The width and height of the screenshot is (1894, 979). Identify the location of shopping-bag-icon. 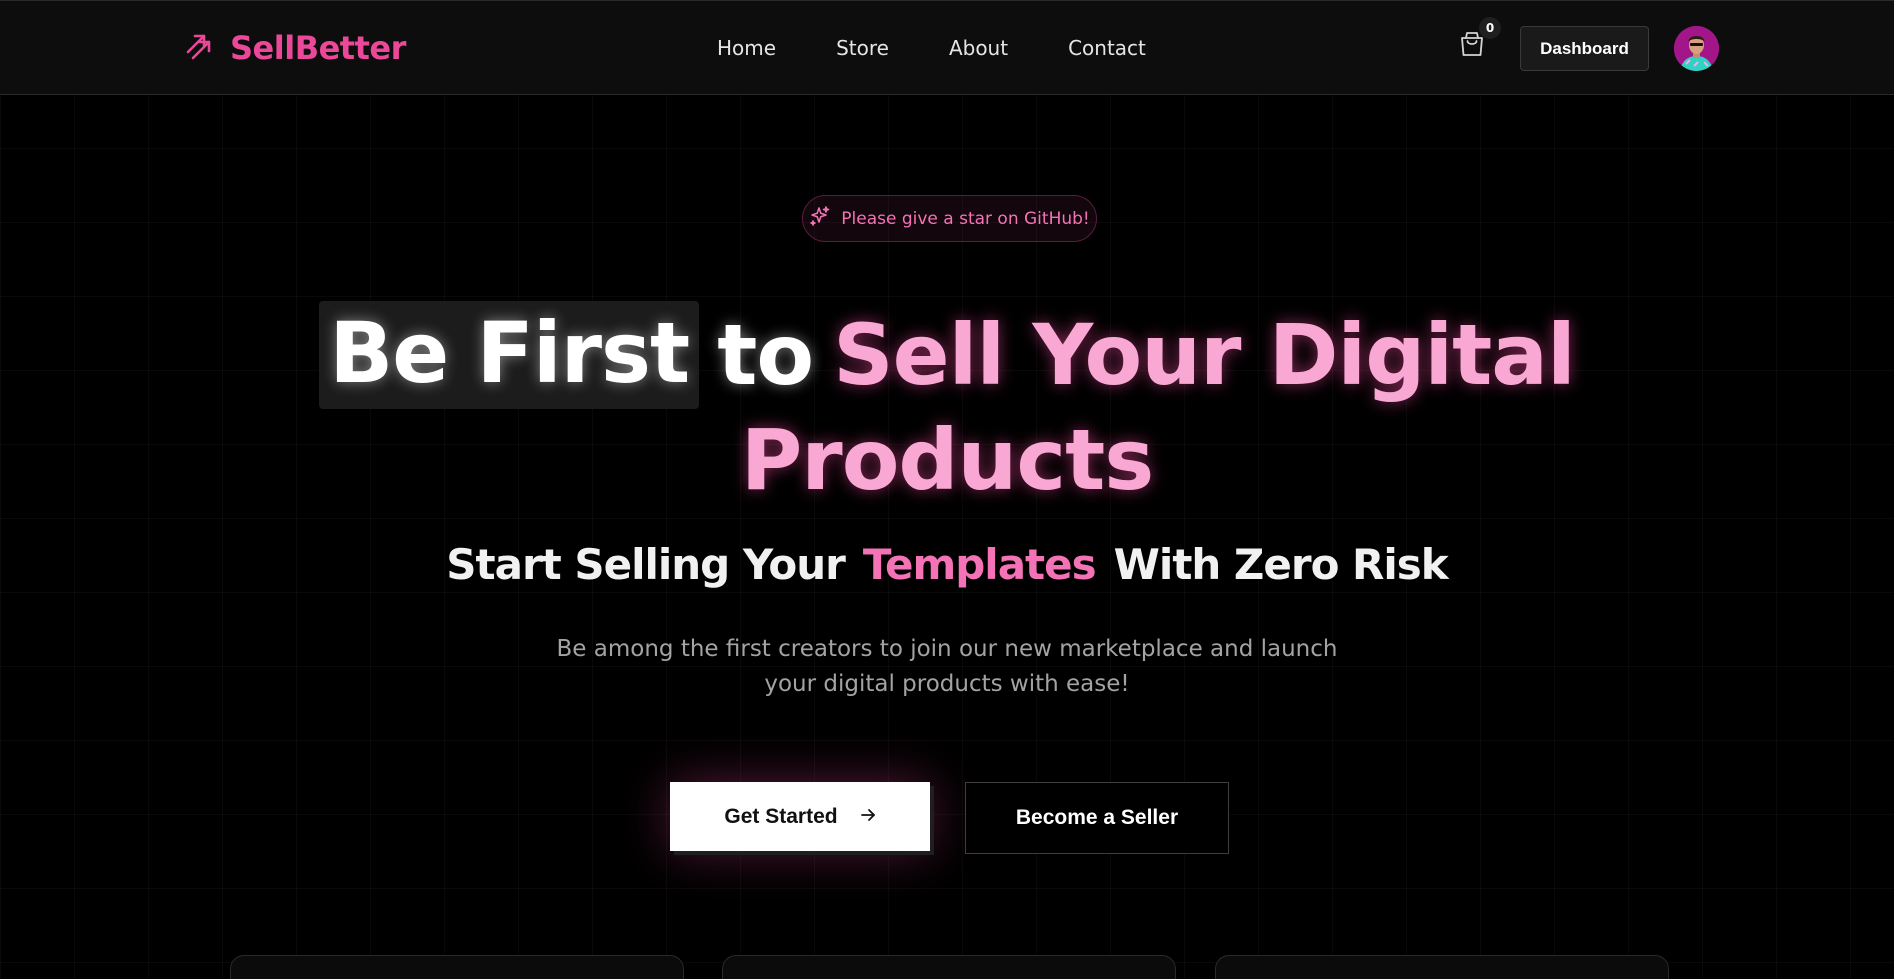
(1472, 47).